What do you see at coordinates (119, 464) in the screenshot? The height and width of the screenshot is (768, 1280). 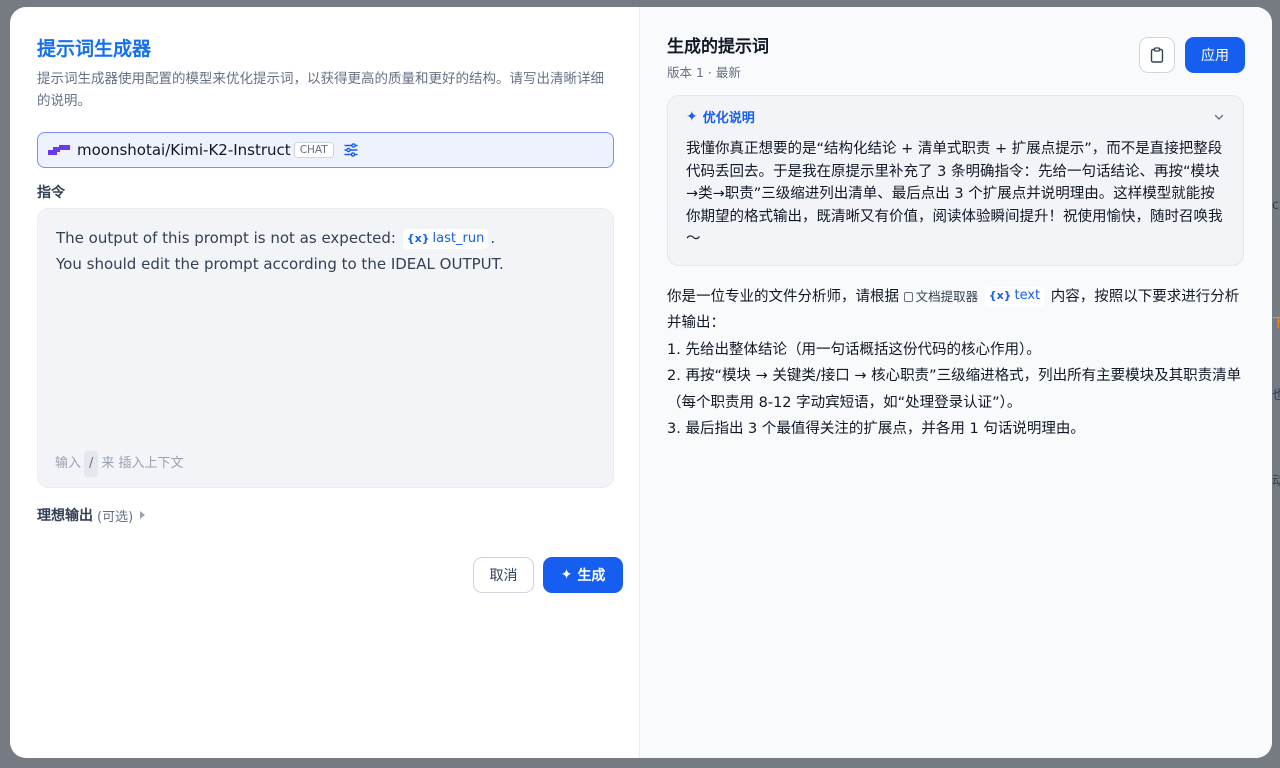 I see `insert-context-hint: 输入 / 来 插入上下文` at bounding box center [119, 464].